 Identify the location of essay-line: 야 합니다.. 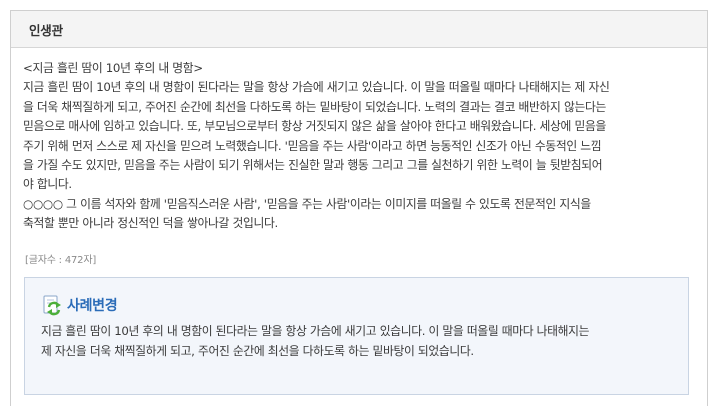
(47, 184).